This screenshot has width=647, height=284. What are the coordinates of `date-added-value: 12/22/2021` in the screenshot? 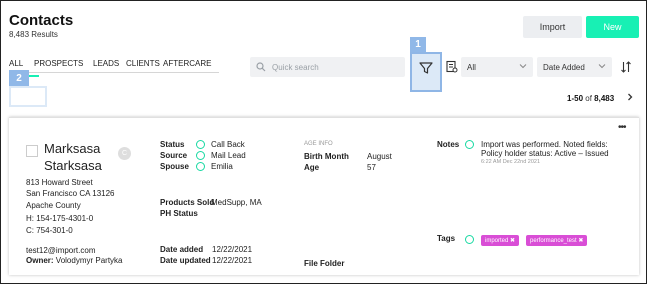 It's located at (232, 249).